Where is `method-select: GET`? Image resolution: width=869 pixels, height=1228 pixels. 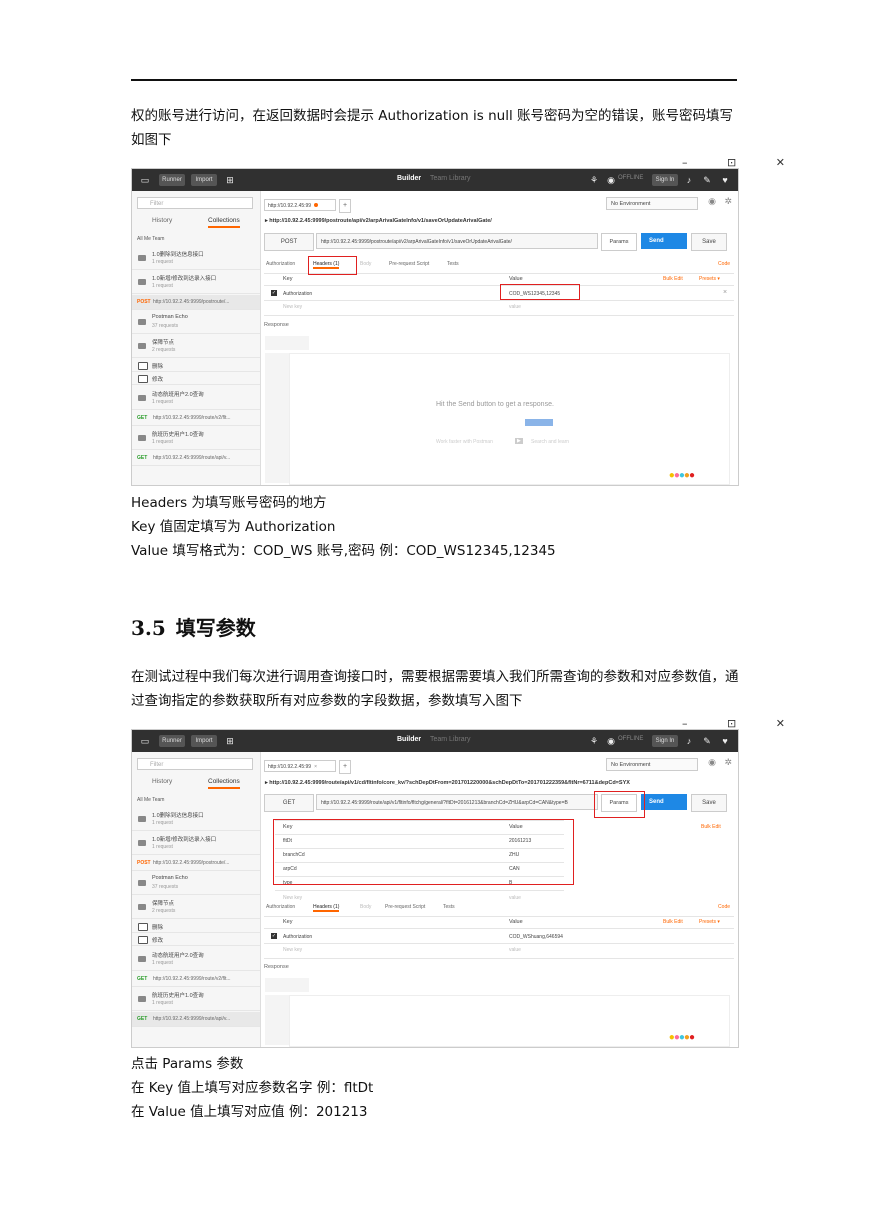
method-select: GET is located at coordinates (289, 803).